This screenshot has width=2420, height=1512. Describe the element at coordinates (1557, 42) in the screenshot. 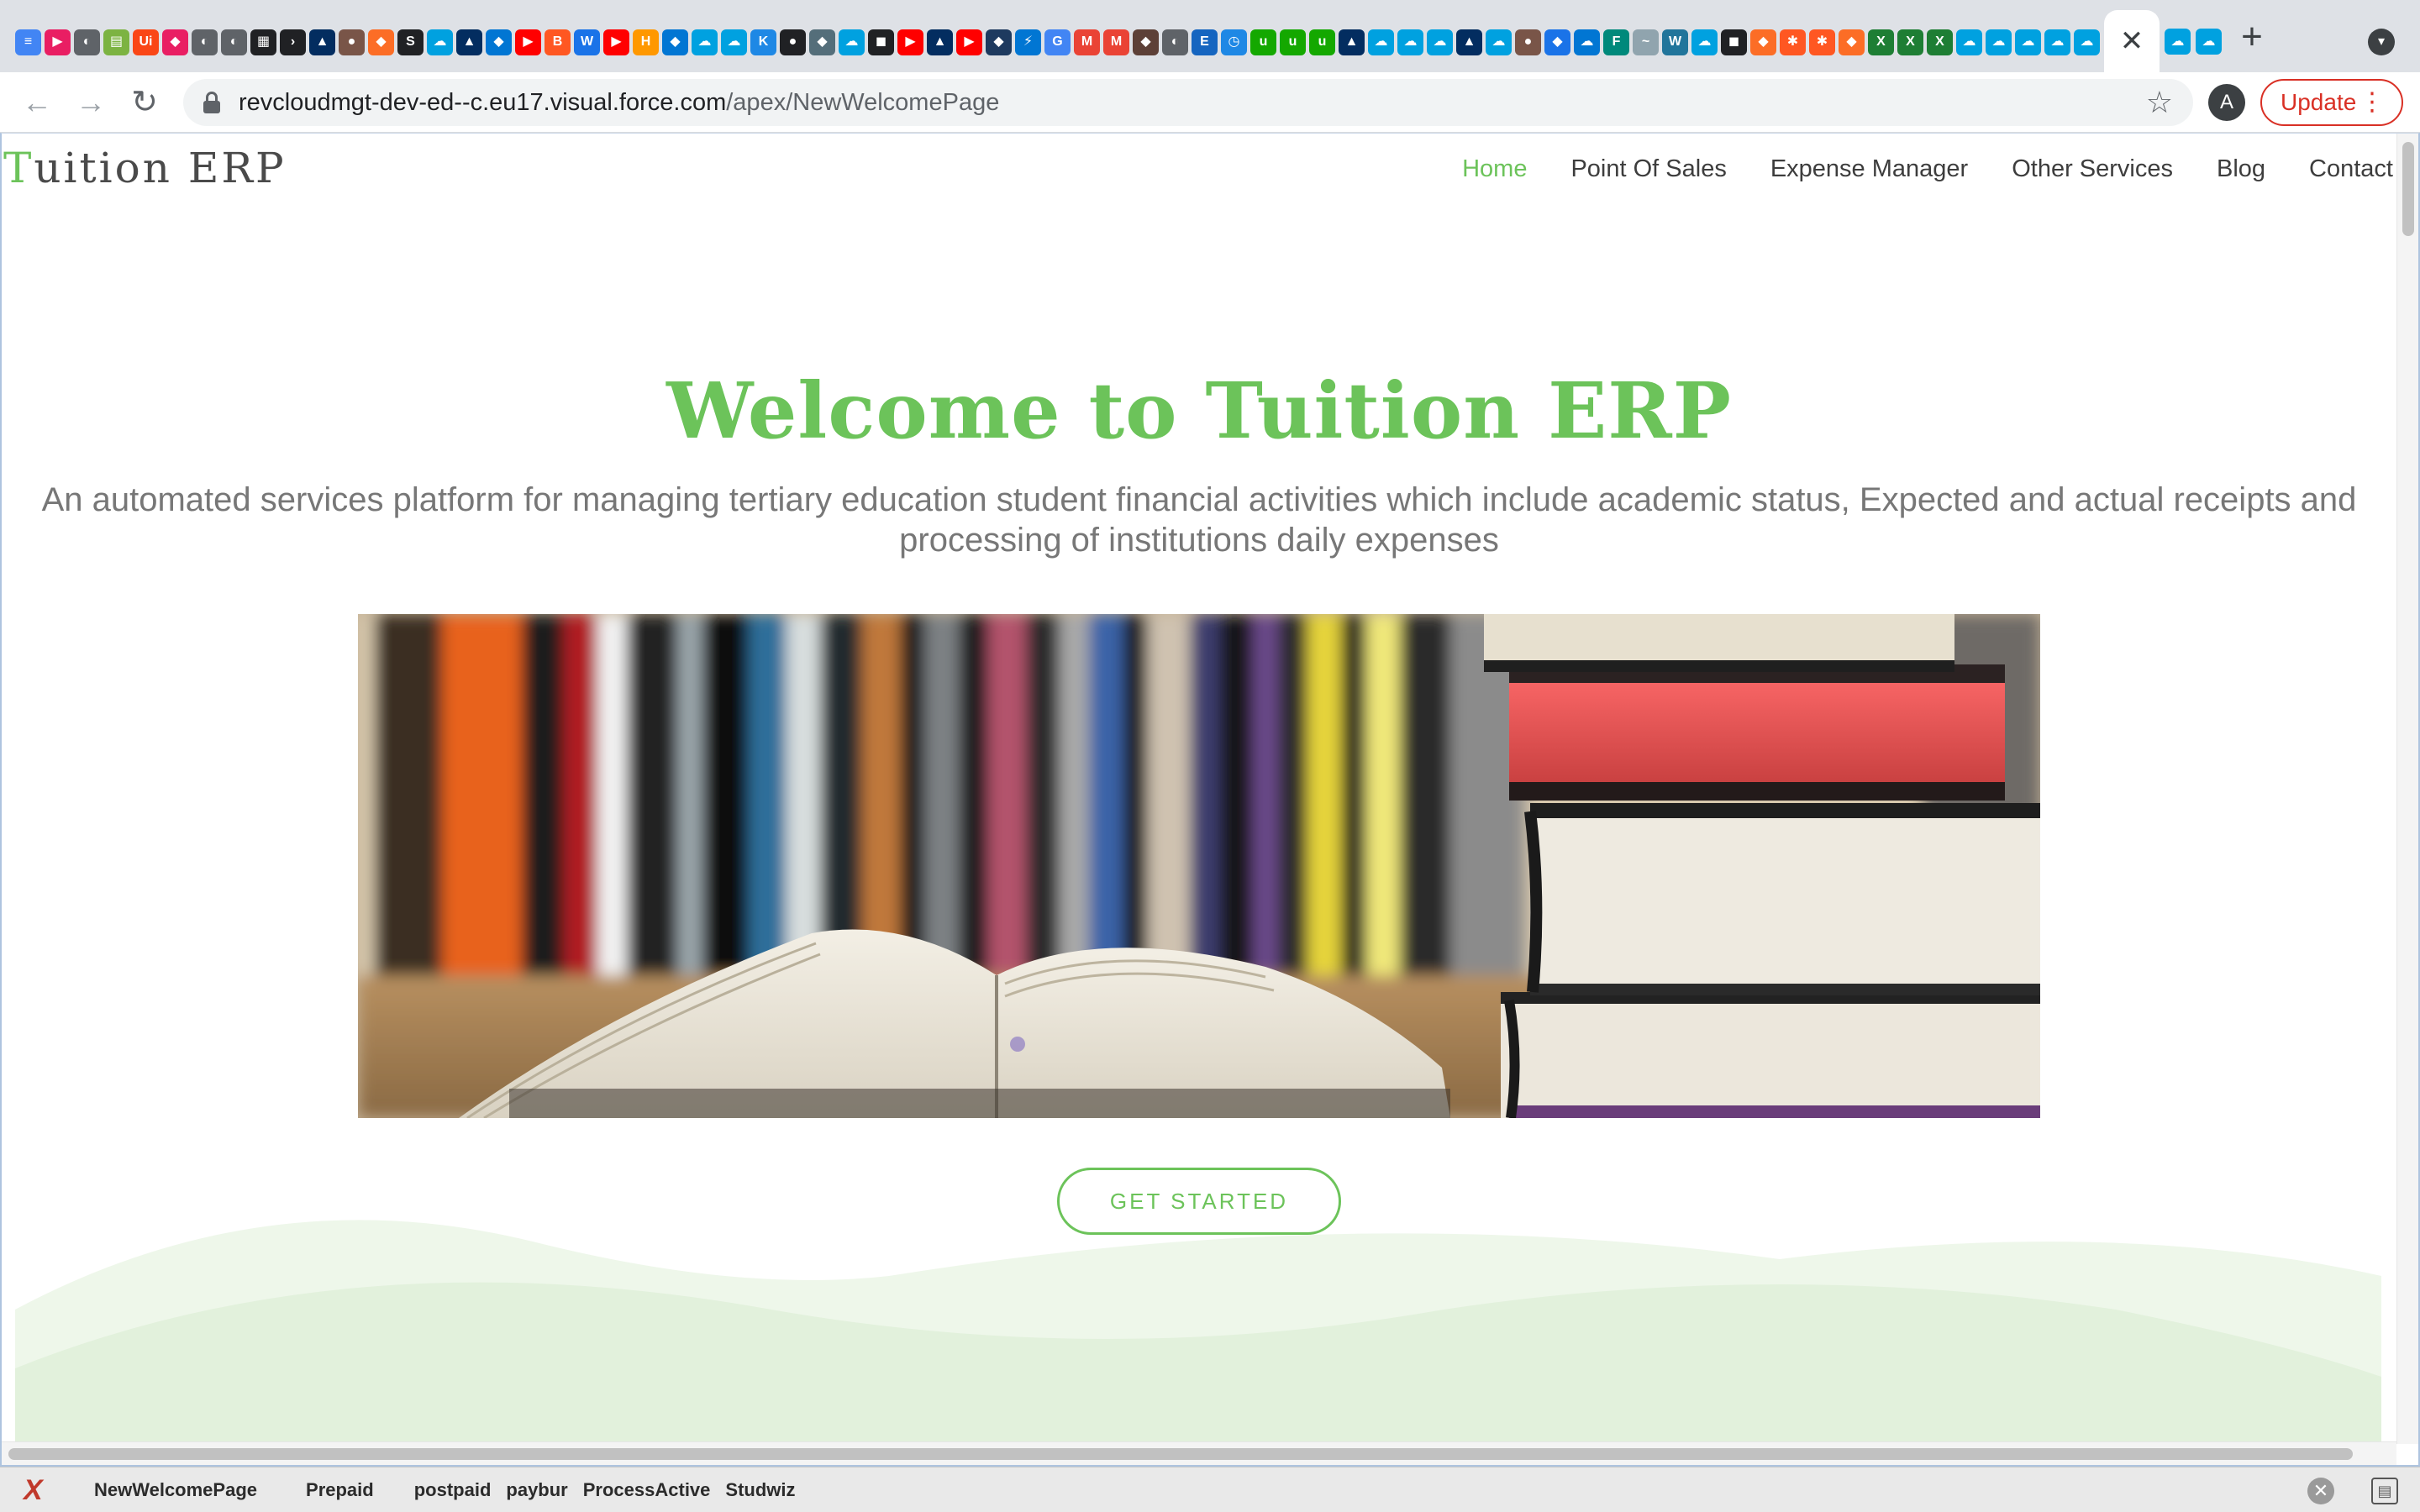

I see `diamond-icon: ◆` at that location.